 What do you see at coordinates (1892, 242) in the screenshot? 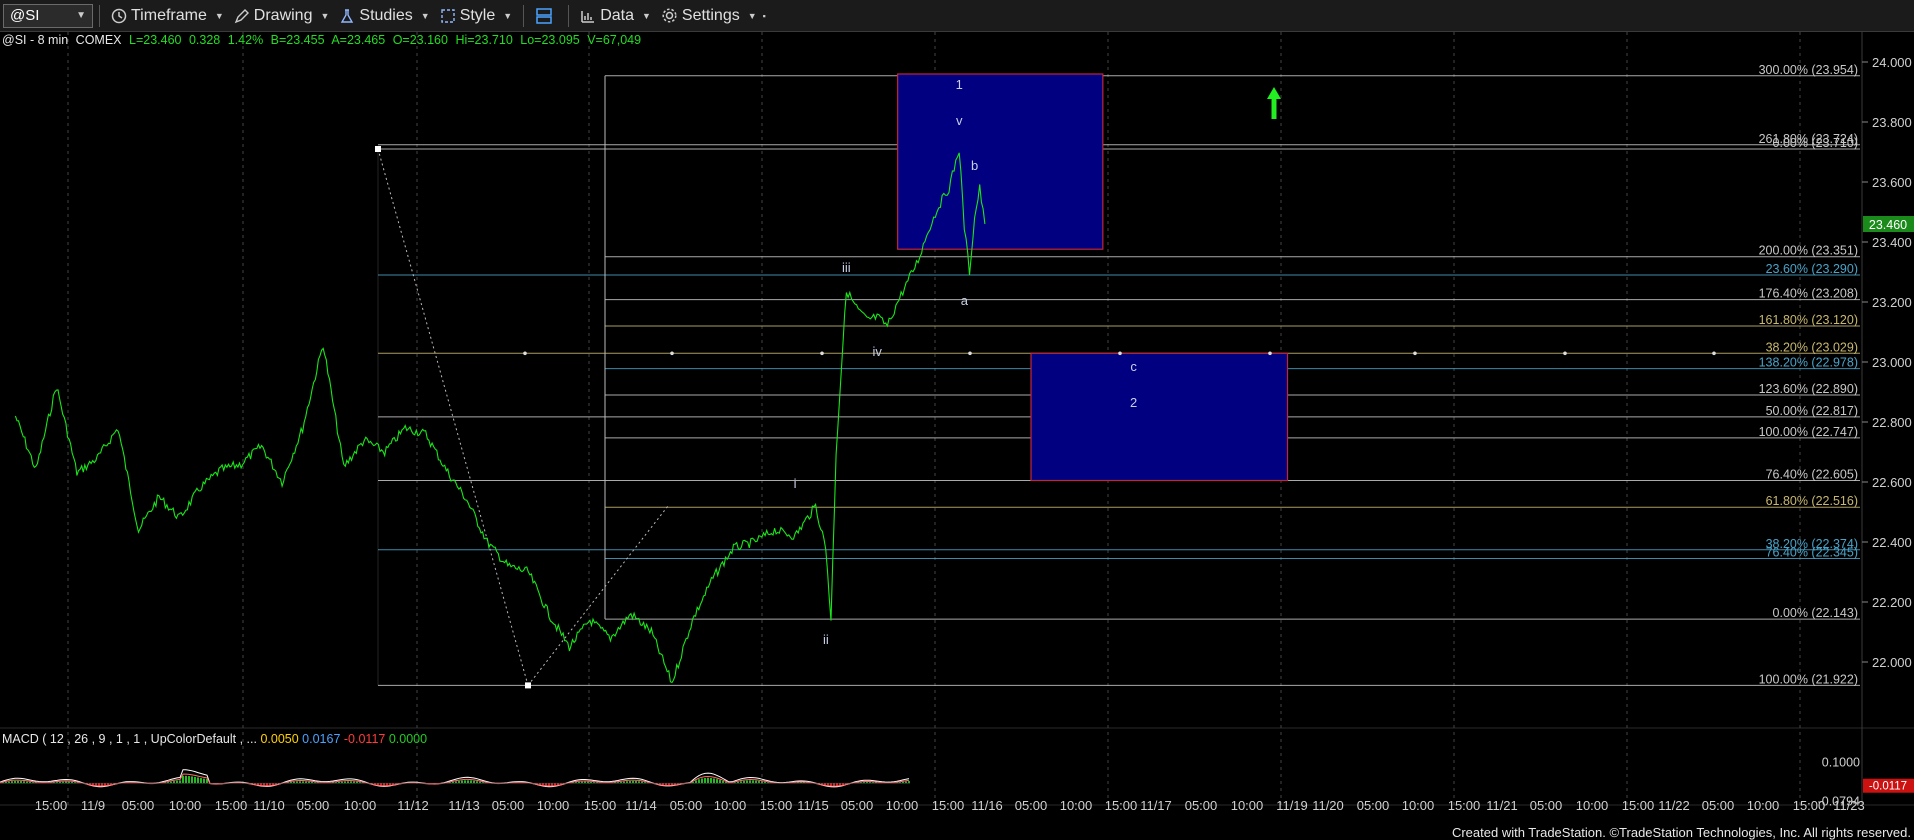
I see `price-tick-label: 23.400` at bounding box center [1892, 242].